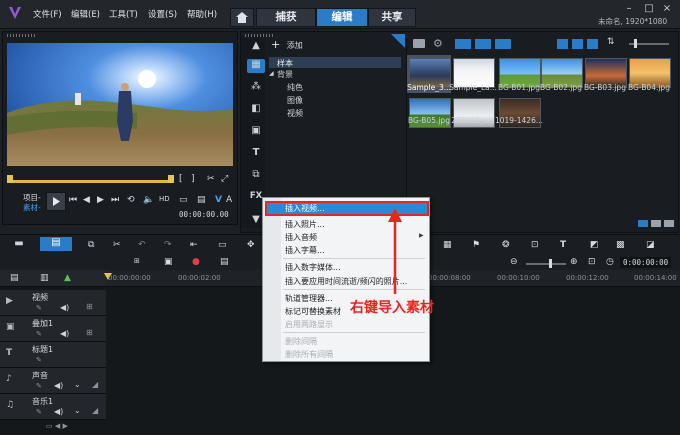 This screenshot has height=435, width=680. What do you see at coordinates (447, 245) in the screenshot?
I see `subtitle-icon: ▦` at bounding box center [447, 245].